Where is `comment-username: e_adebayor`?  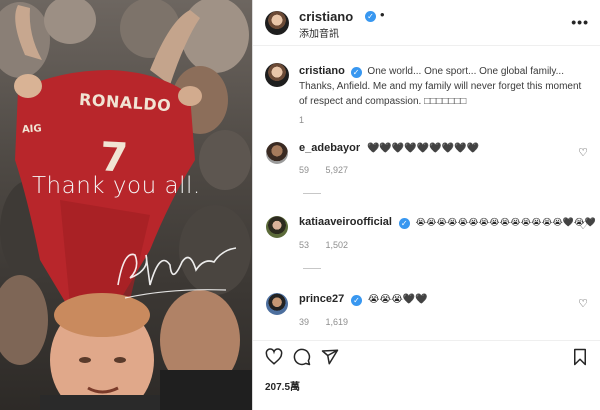 comment-username: e_adebayor is located at coordinates (329, 148).